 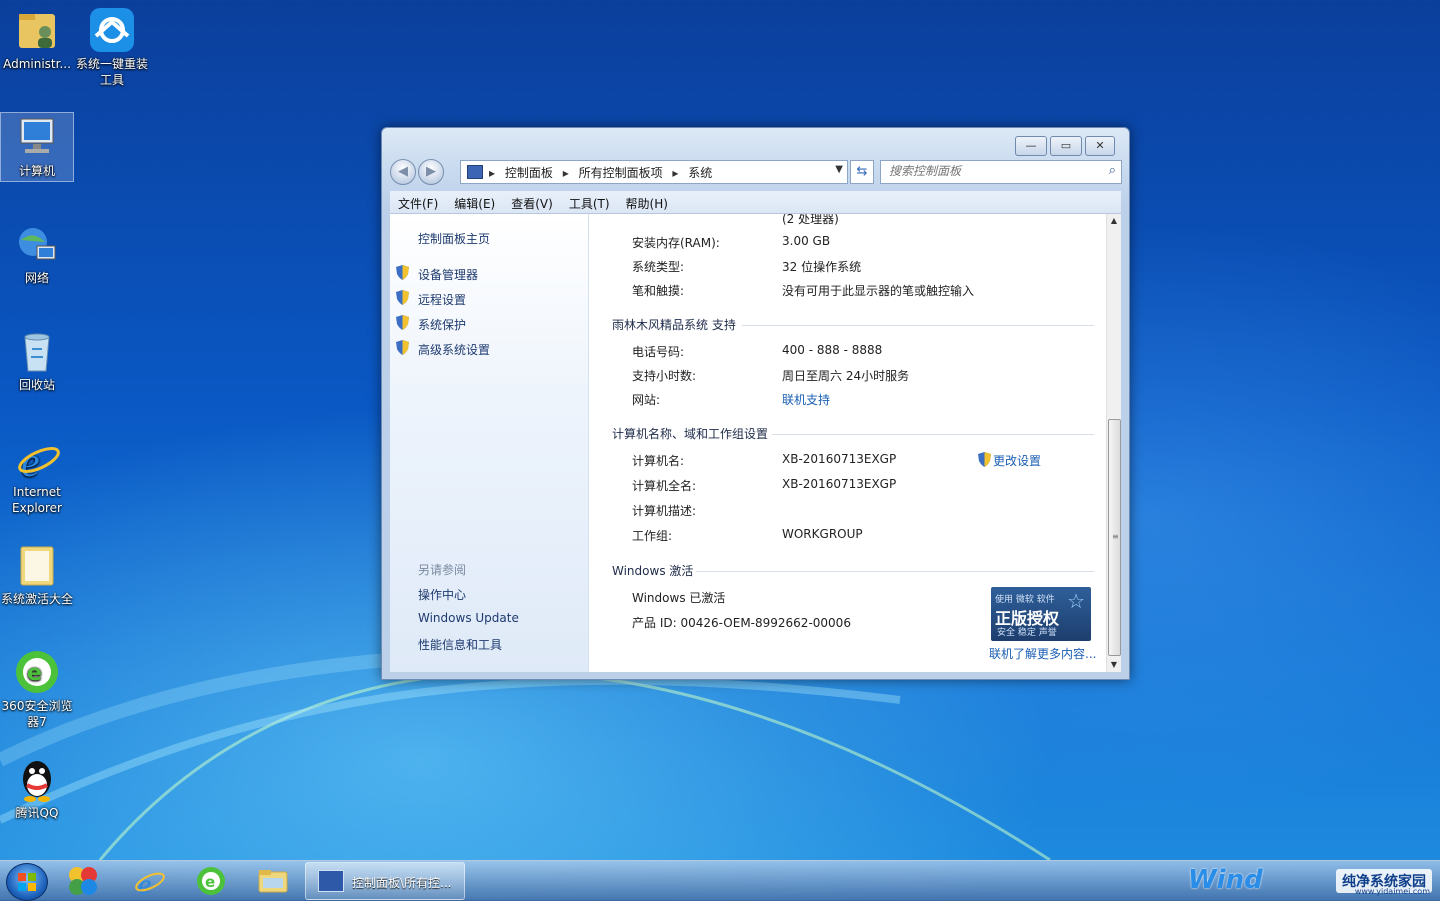 What do you see at coordinates (112, 72) in the screenshot?
I see `desktop-icon-label: 系统一键重装工具` at bounding box center [112, 72].